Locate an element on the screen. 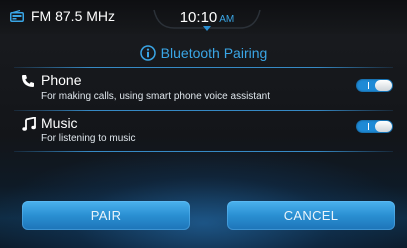 Image resolution: width=407 pixels, height=248 pixels. music-toggle is located at coordinates (374, 126).